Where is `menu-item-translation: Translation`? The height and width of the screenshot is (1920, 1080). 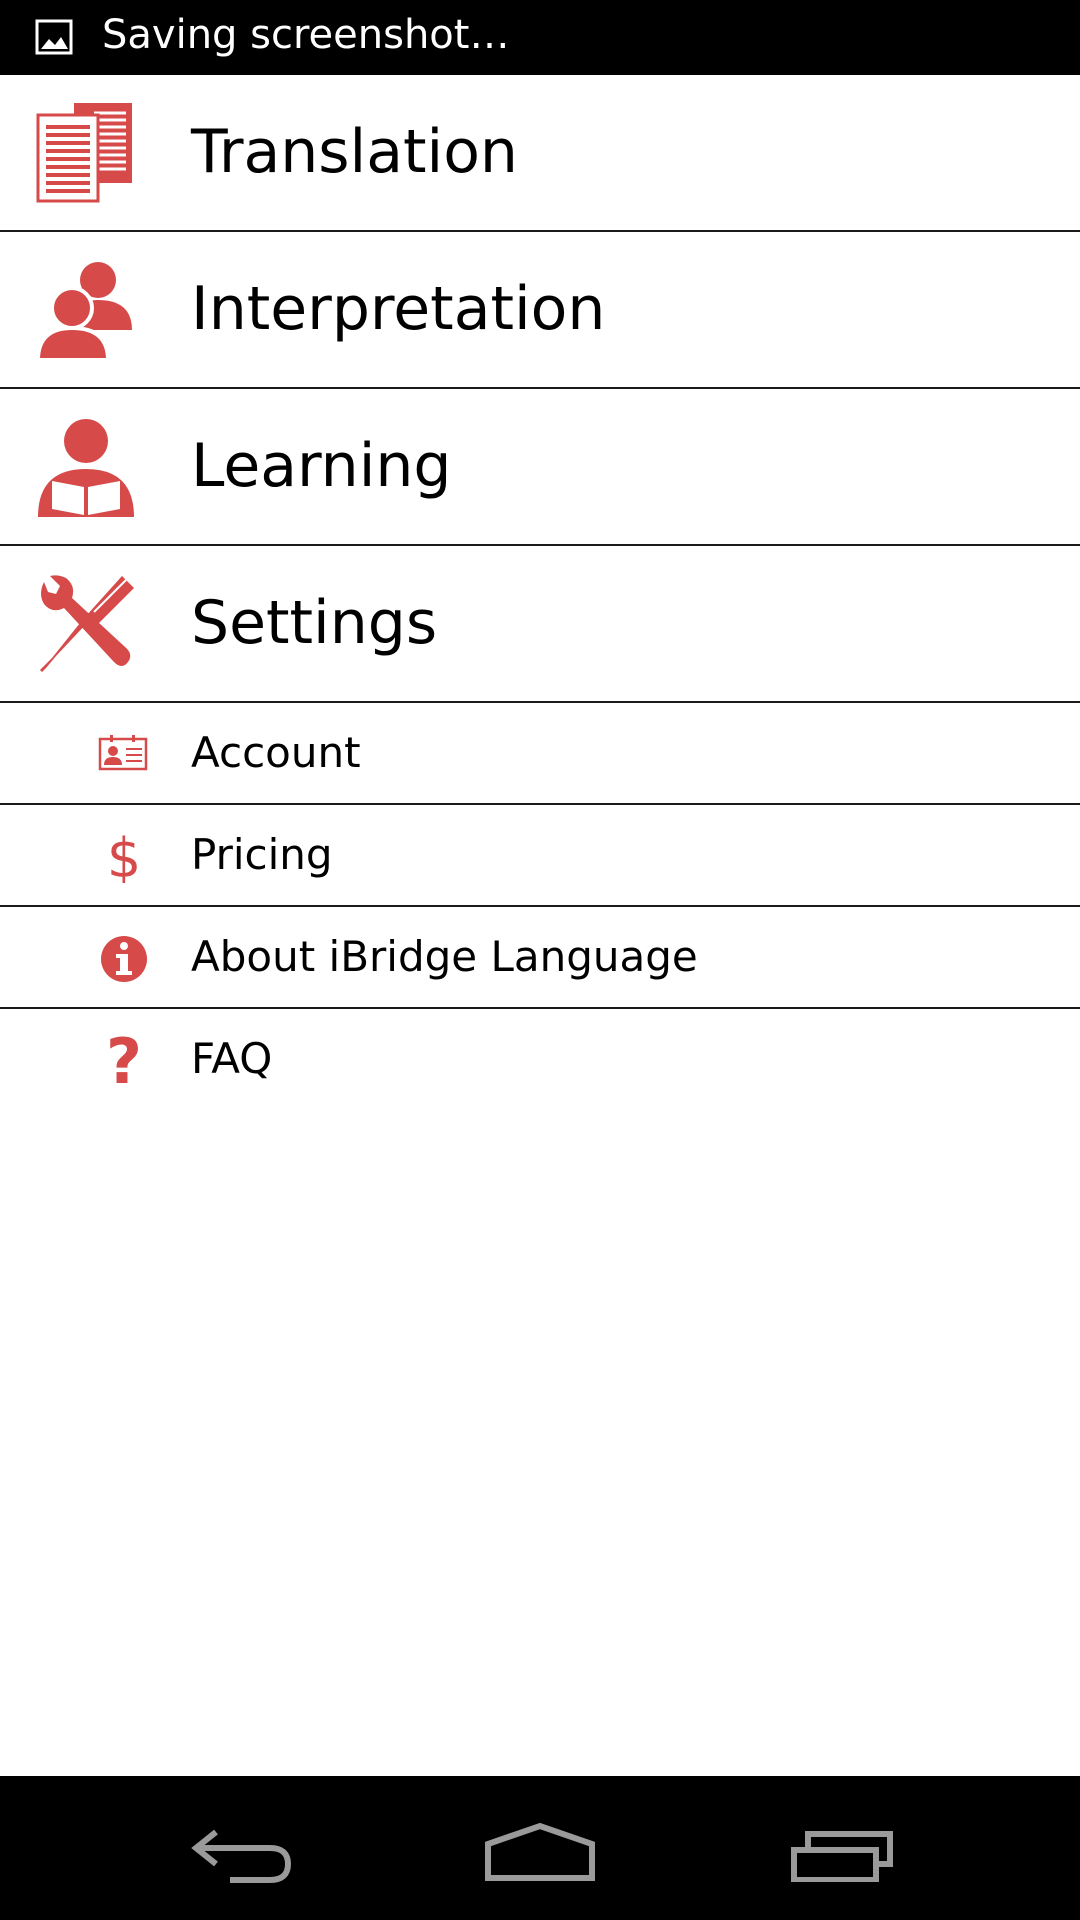 menu-item-translation: Translation is located at coordinates (540, 153).